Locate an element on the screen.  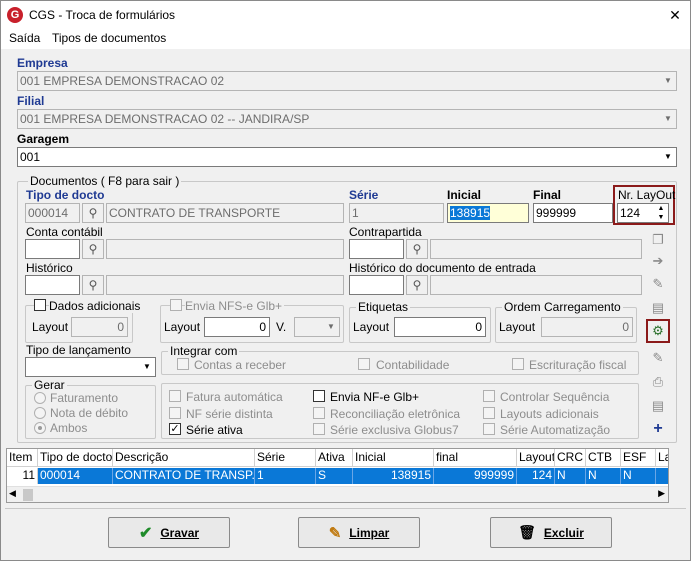
grid-cell-ativa: S is located at coordinates (334, 476).